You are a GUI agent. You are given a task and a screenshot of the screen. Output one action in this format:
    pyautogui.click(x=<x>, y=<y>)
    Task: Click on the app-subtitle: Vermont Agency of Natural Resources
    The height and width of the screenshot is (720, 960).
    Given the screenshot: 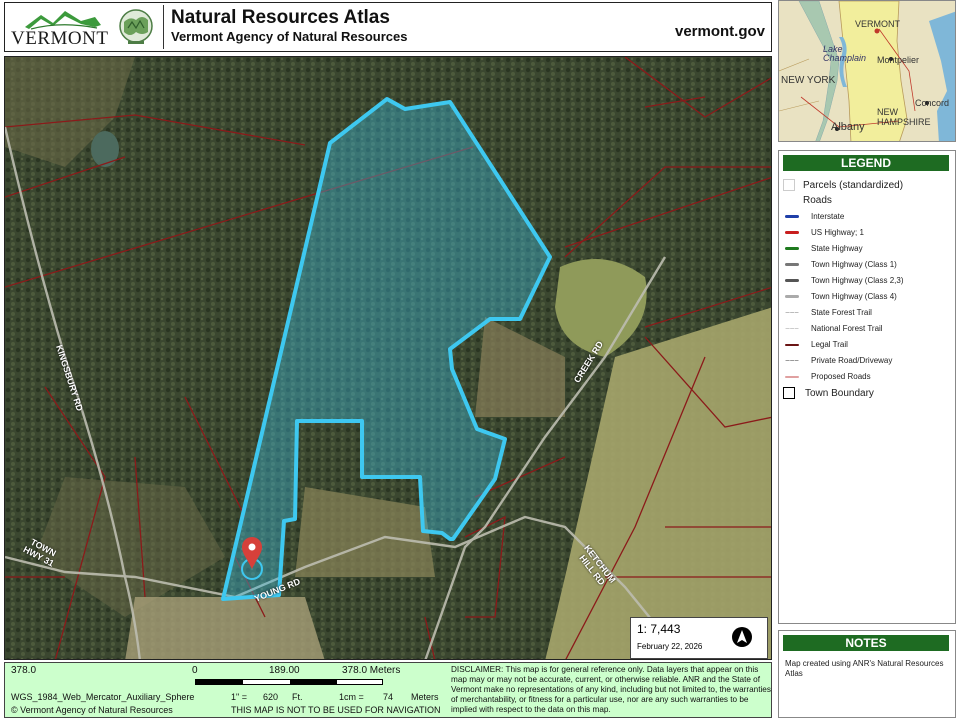 What is the action you would take?
    pyautogui.click(x=289, y=36)
    